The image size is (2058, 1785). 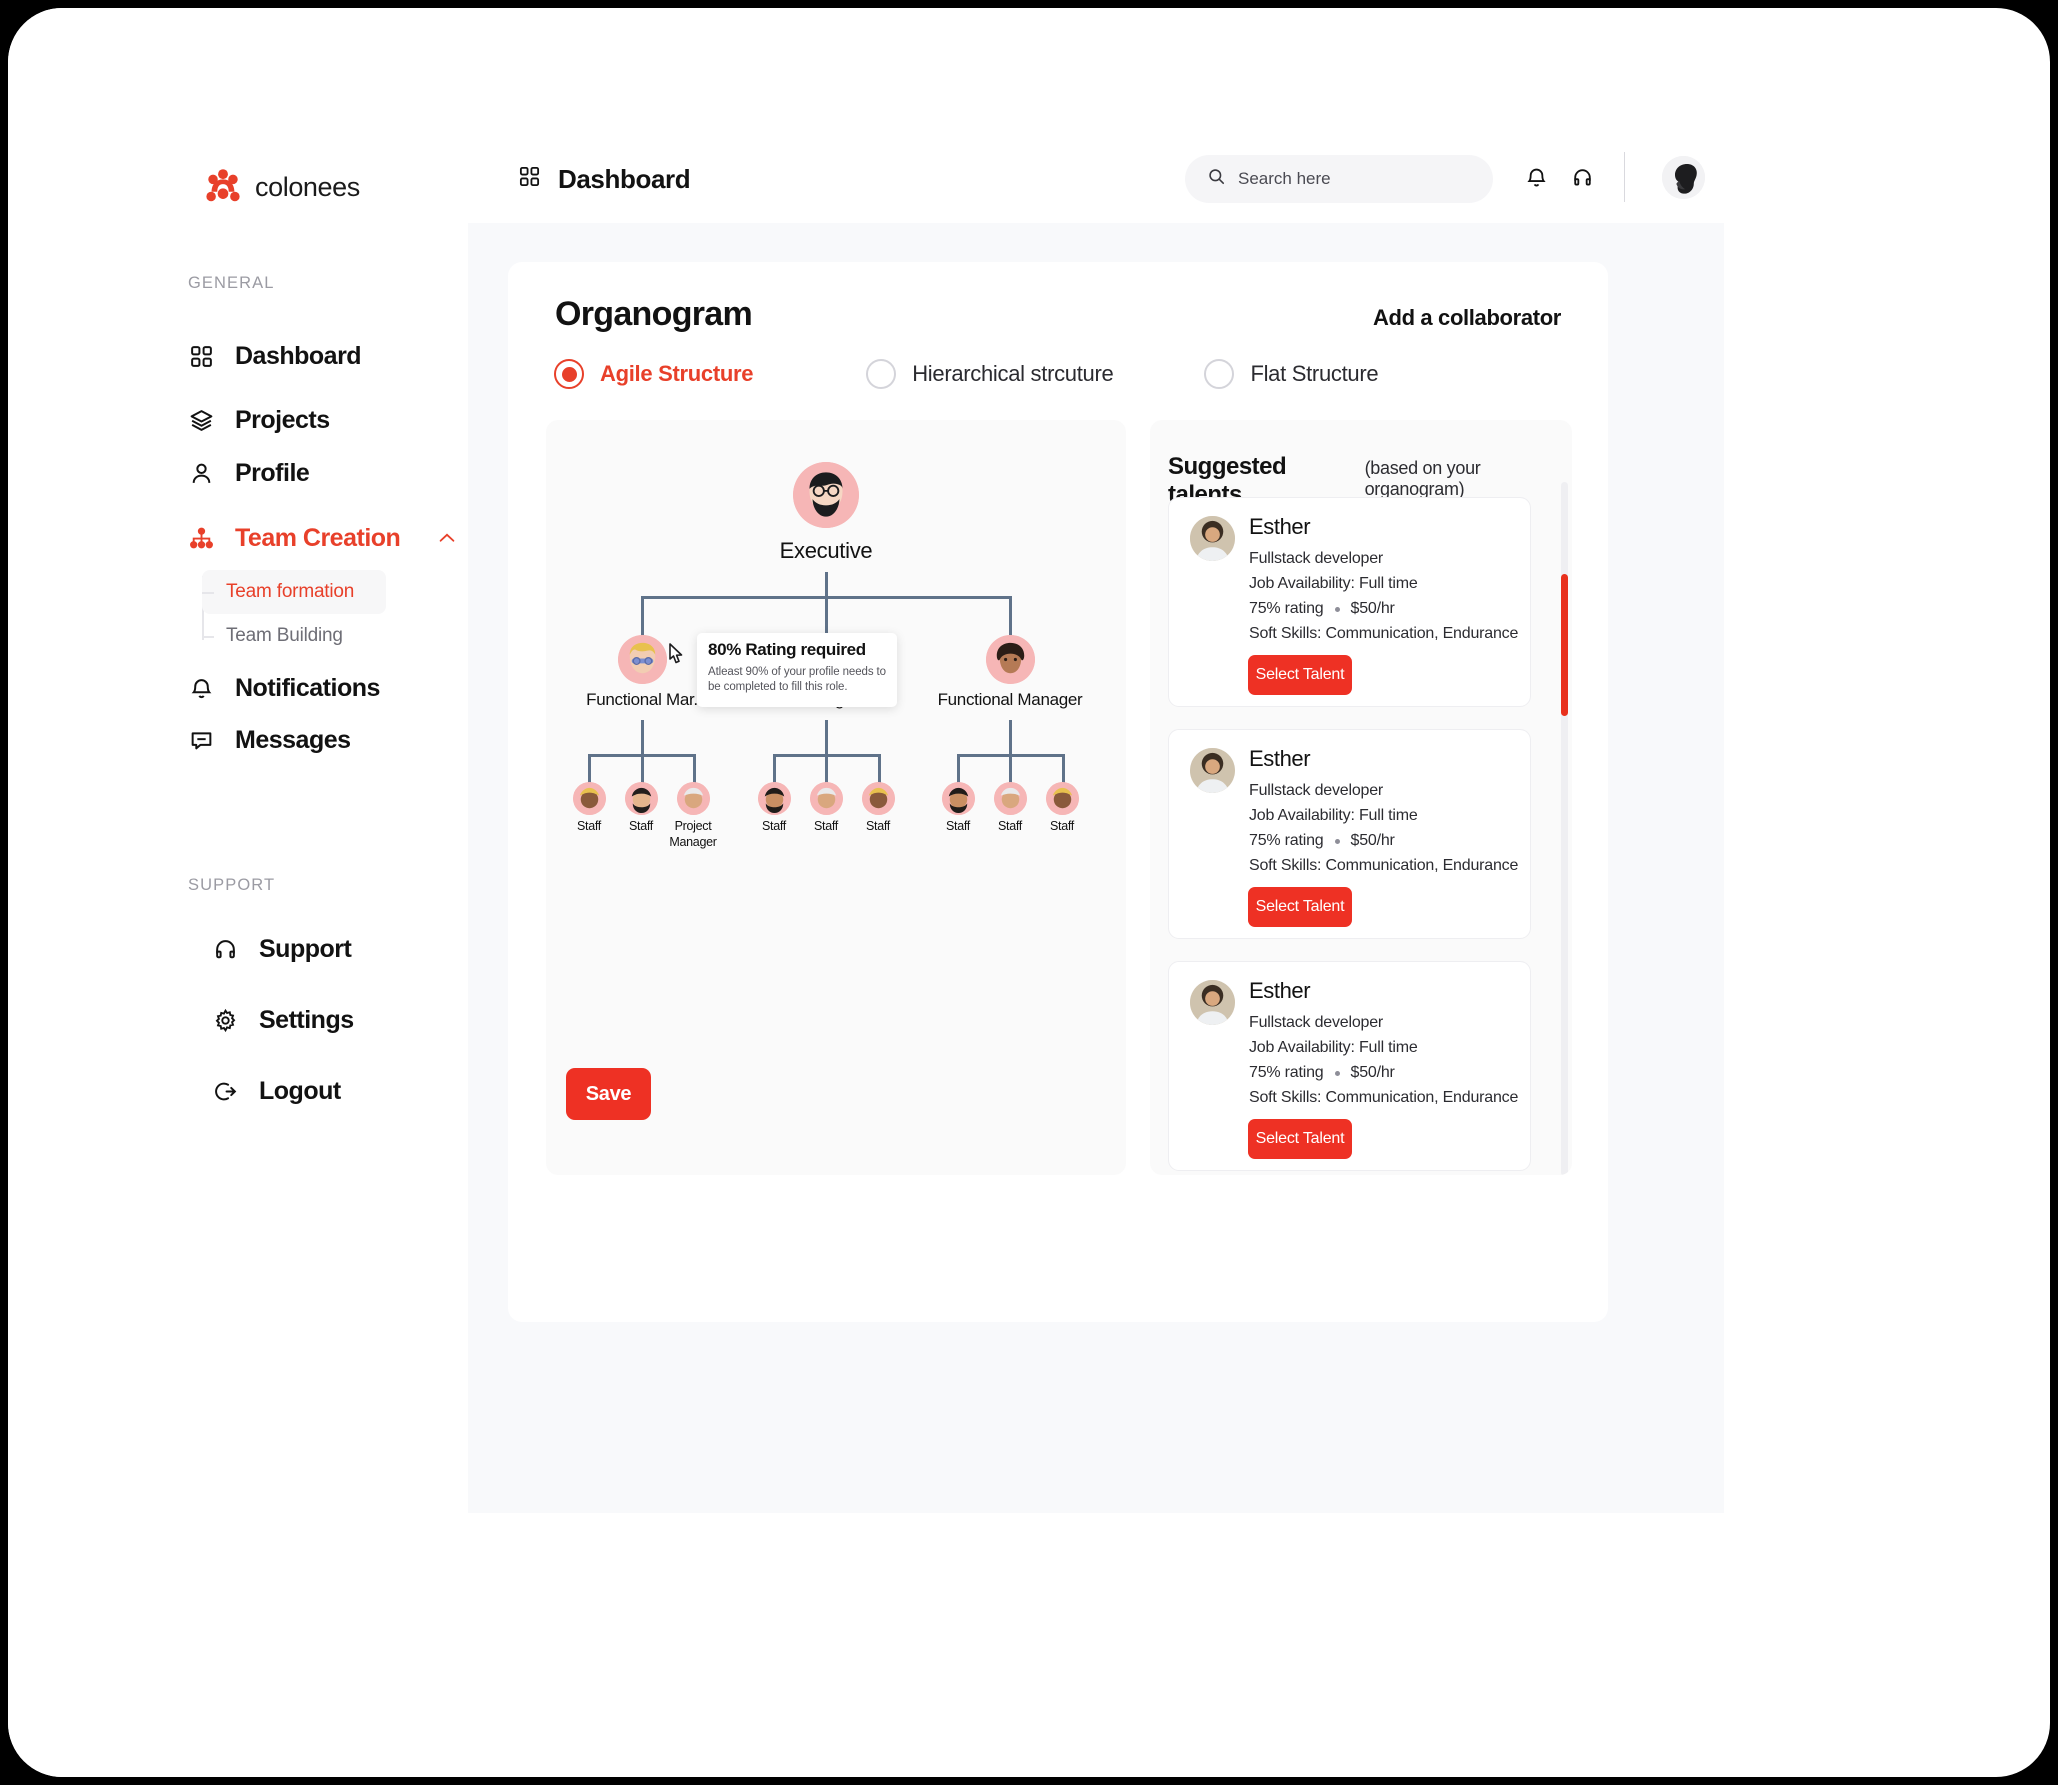 I want to click on sidebar-subnav: Team formation Team Building, so click(x=317, y=614).